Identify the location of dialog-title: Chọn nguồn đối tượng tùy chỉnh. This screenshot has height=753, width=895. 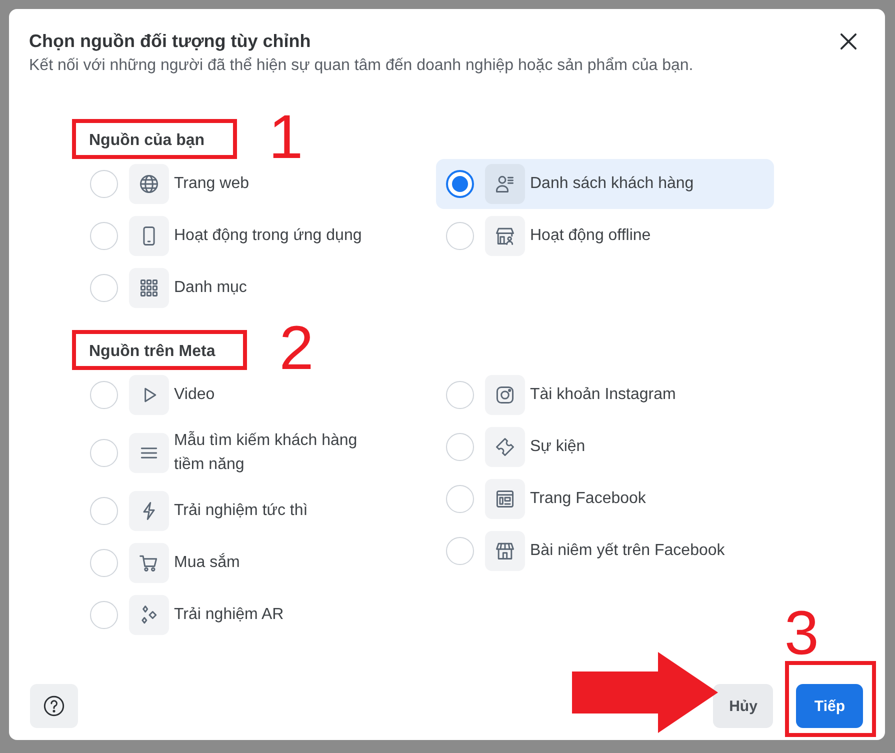
(170, 41).